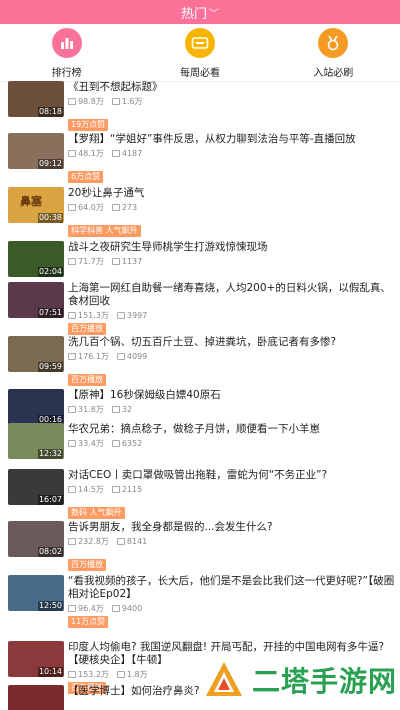 The height and width of the screenshot is (710, 400). I want to click on comment-count: 1137, so click(132, 261).